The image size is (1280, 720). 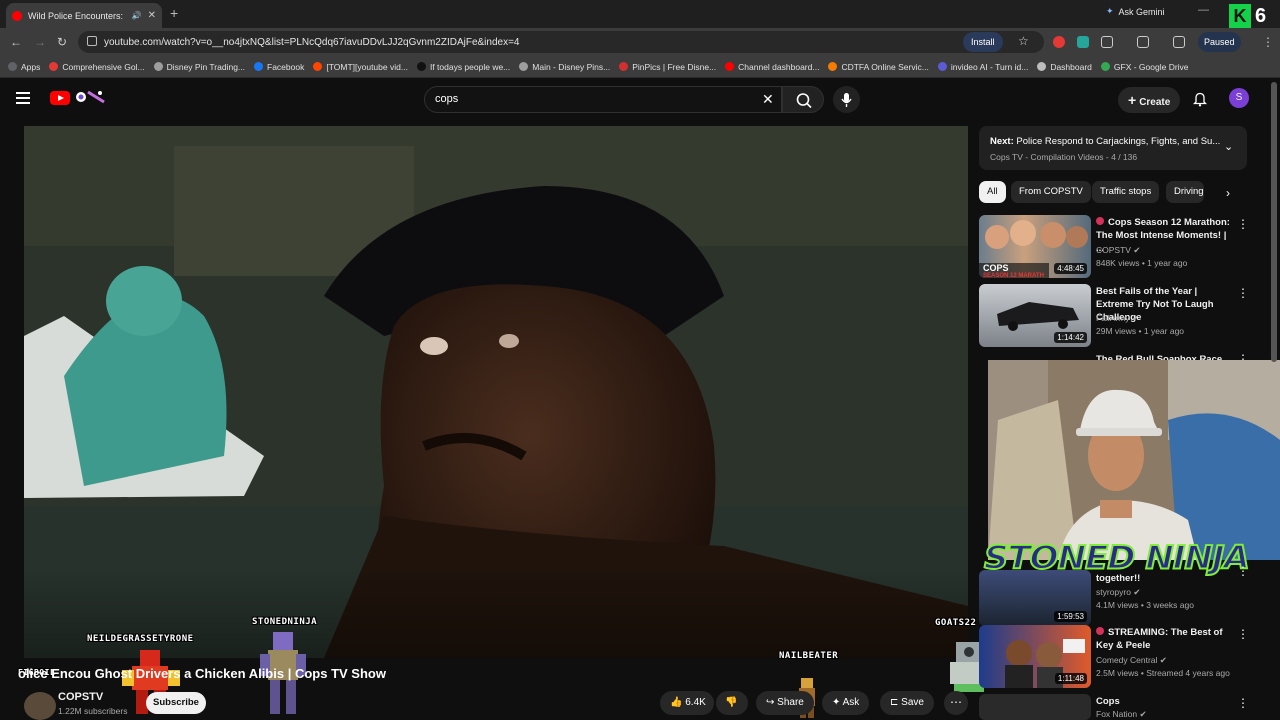 What do you see at coordinates (24, 67) in the screenshot?
I see `bookmark-item: Apps` at bounding box center [24, 67].